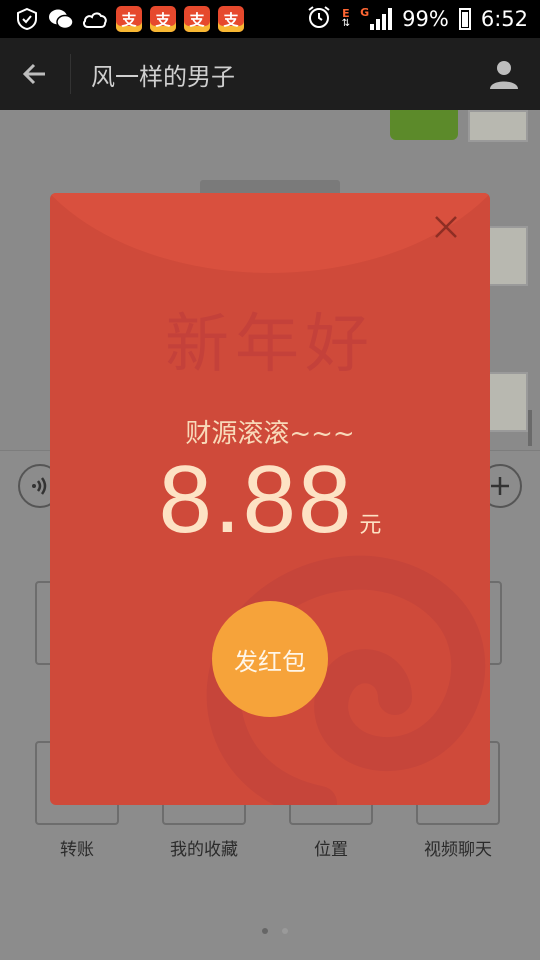 Image resolution: width=540 pixels, height=960 pixels. I want to click on close-icon, so click(446, 227).